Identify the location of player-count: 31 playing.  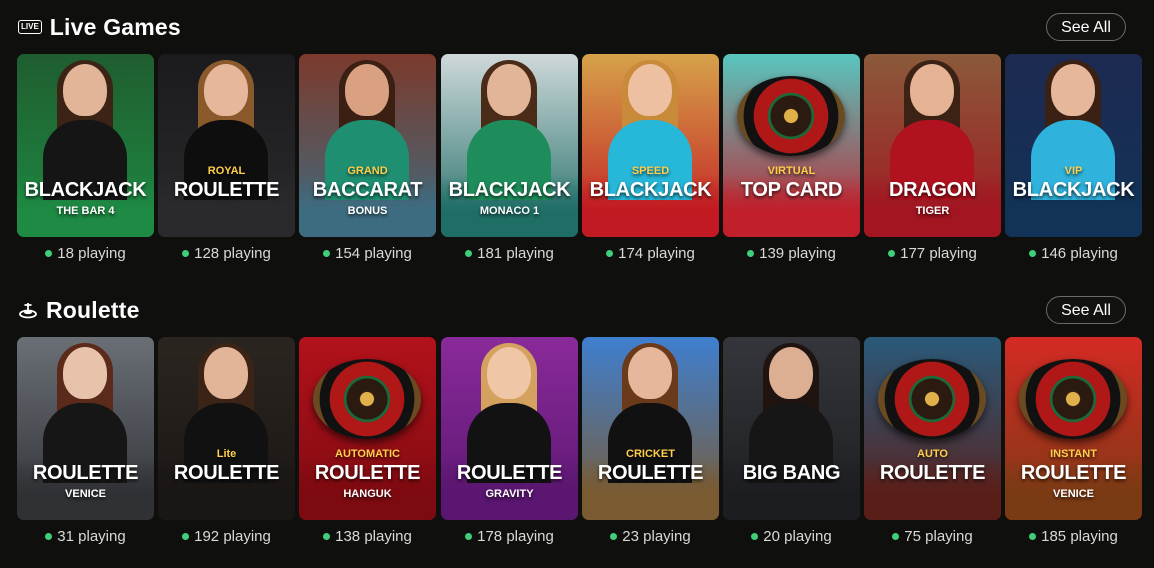
(85, 536).